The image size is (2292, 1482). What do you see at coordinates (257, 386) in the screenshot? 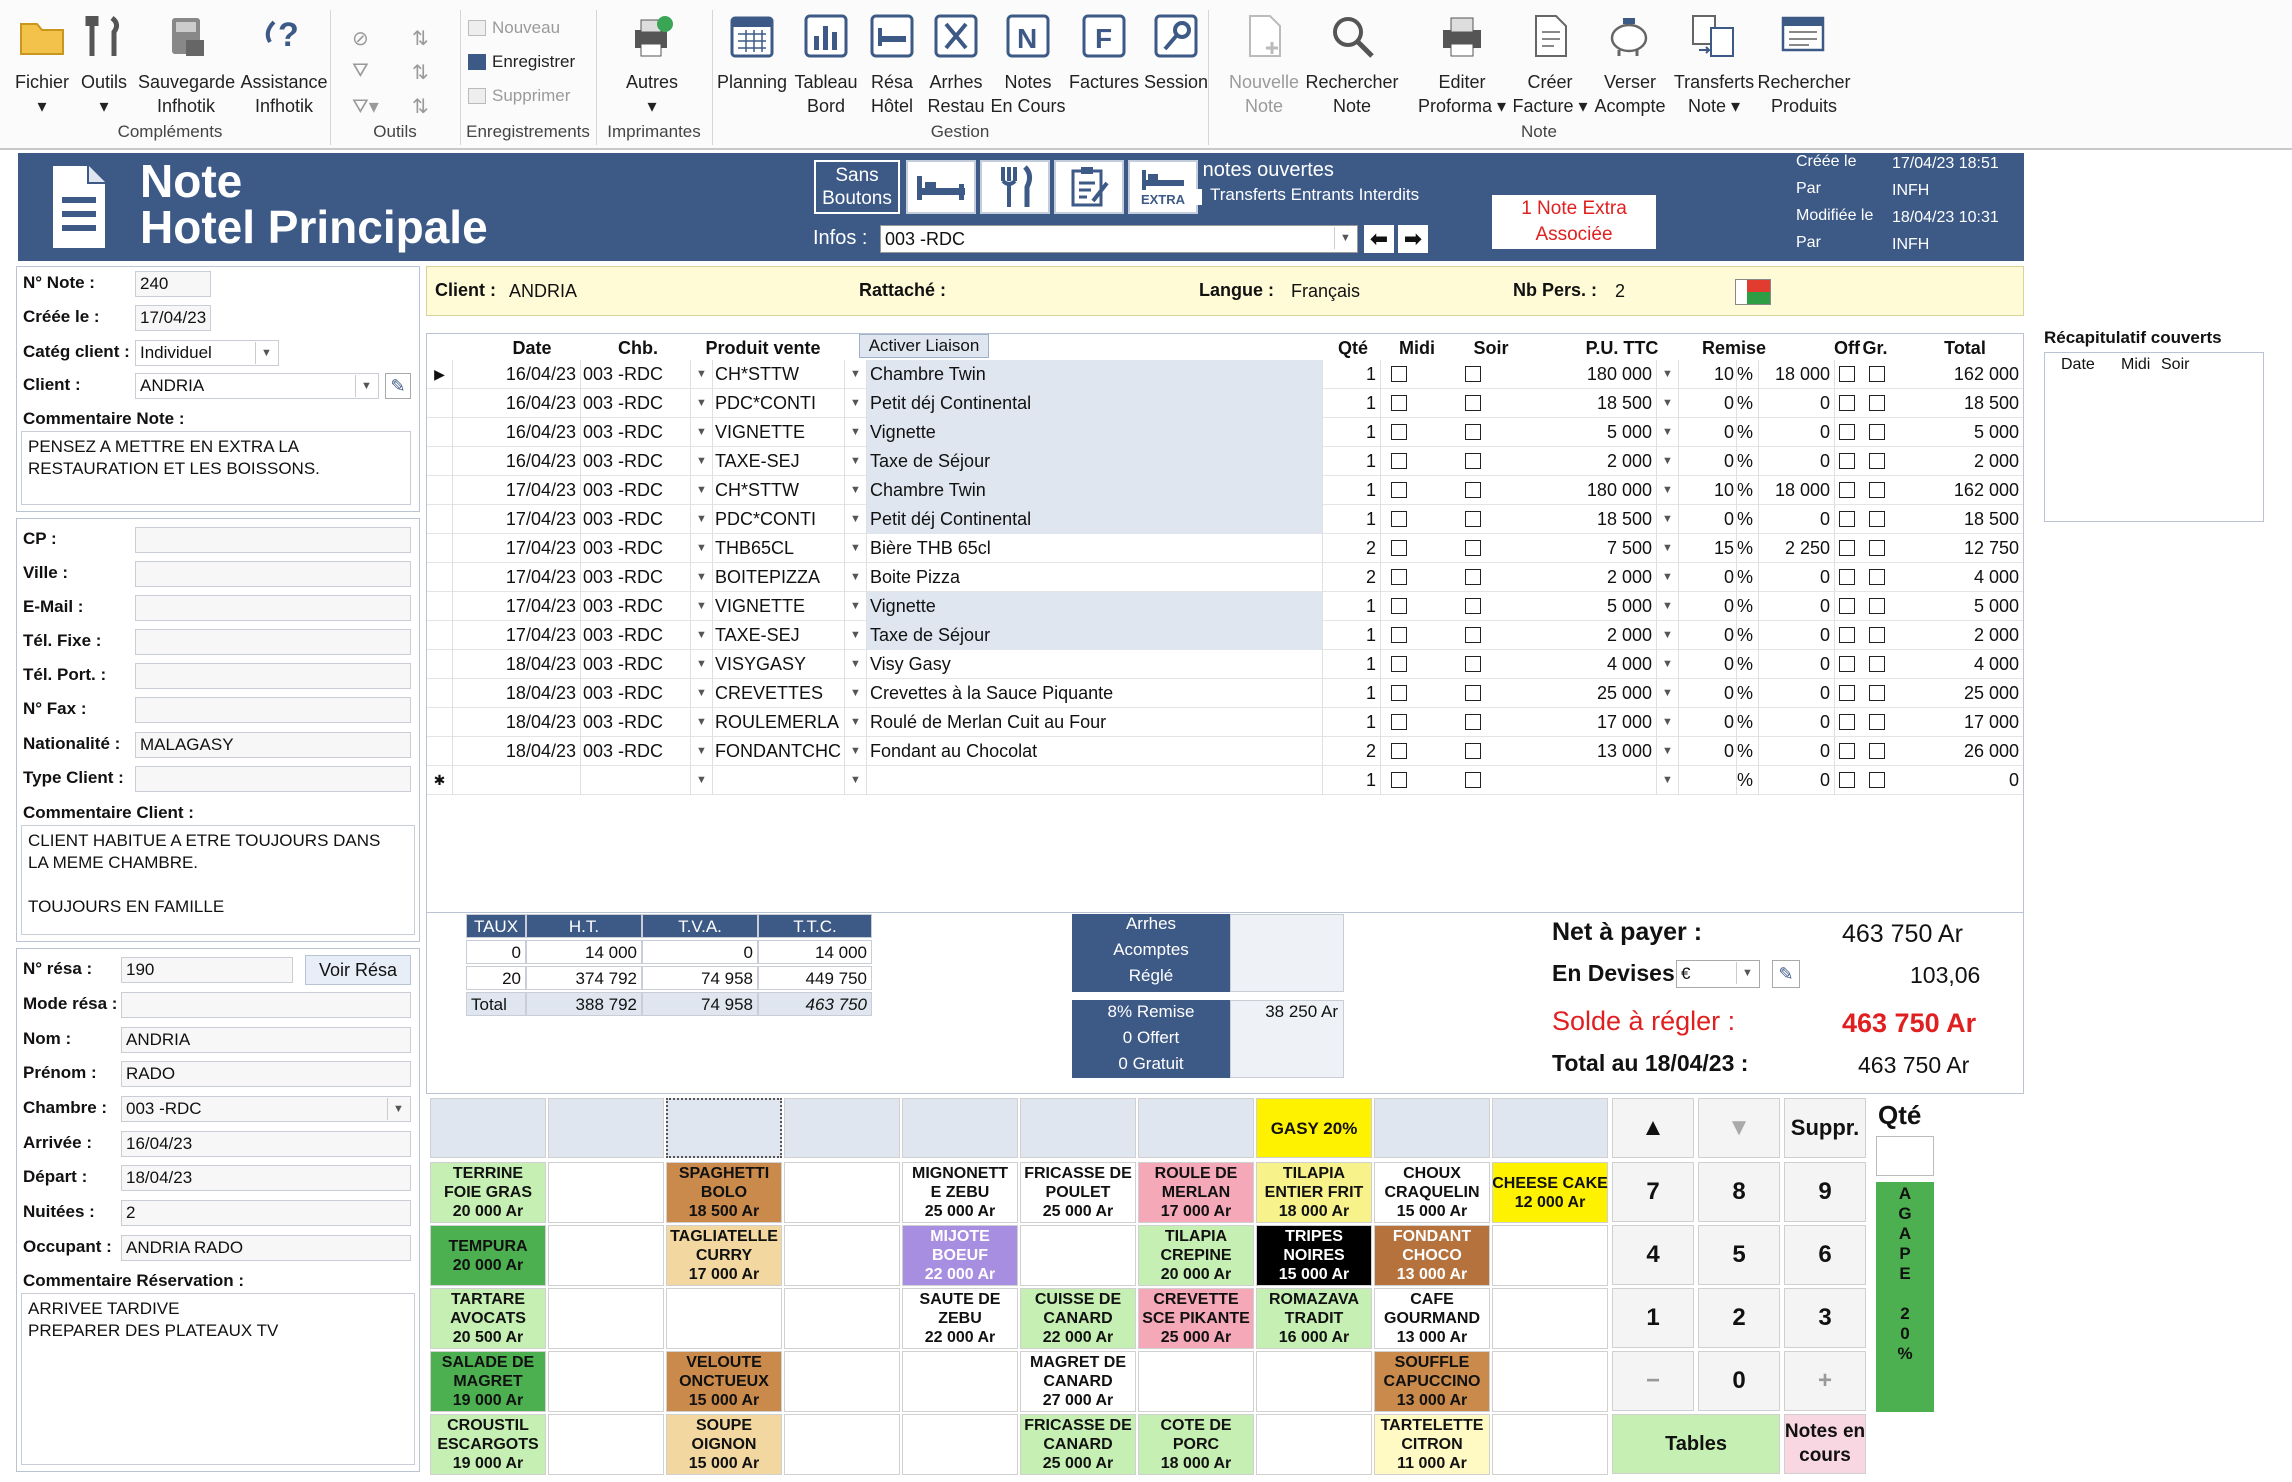
I see `client-select: ANDRIA ▼` at bounding box center [257, 386].